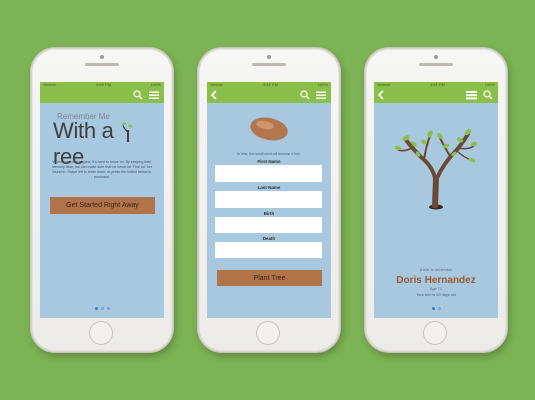  What do you see at coordinates (436, 270) in the screenshot?
I see `memorial-caption: A tree to remember` at bounding box center [436, 270].